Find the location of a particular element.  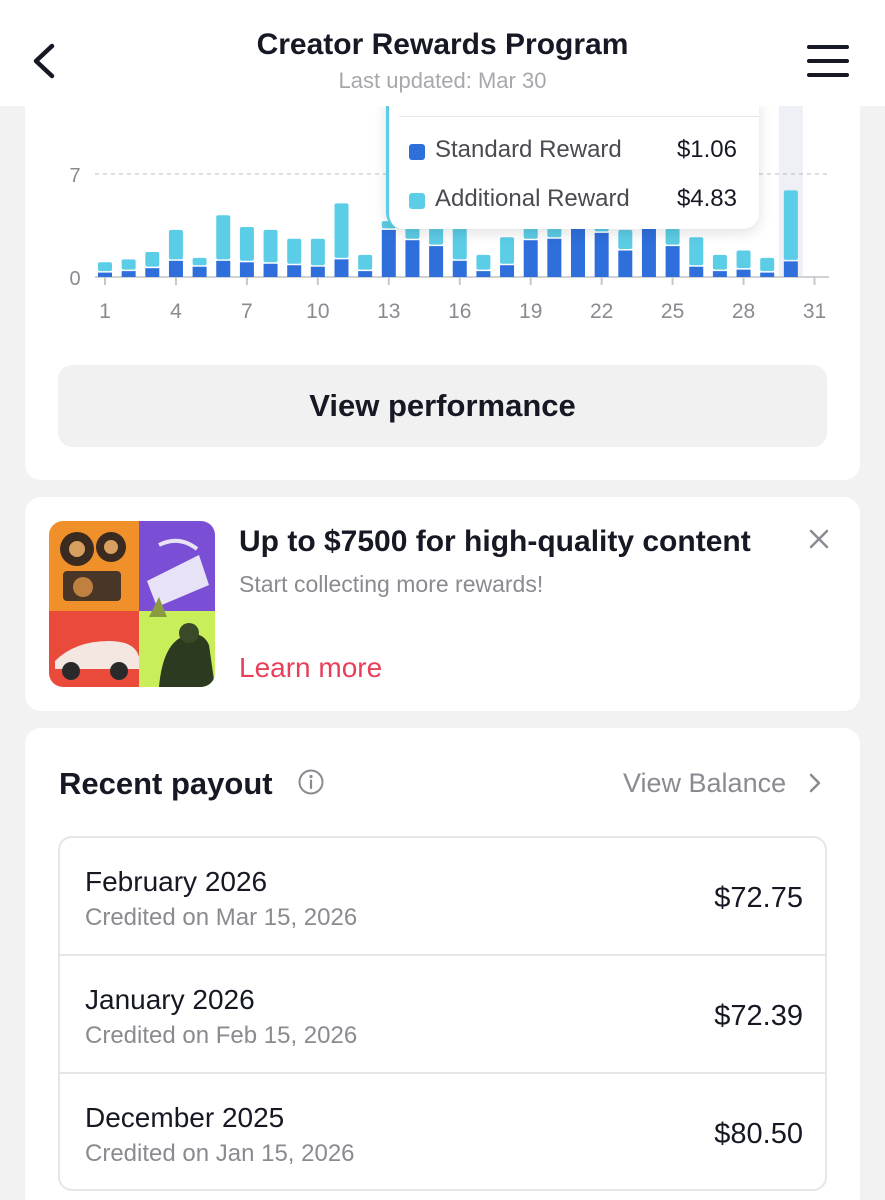

payout-credited-date: Credited on Jan 15, 2026 is located at coordinates (220, 1153).